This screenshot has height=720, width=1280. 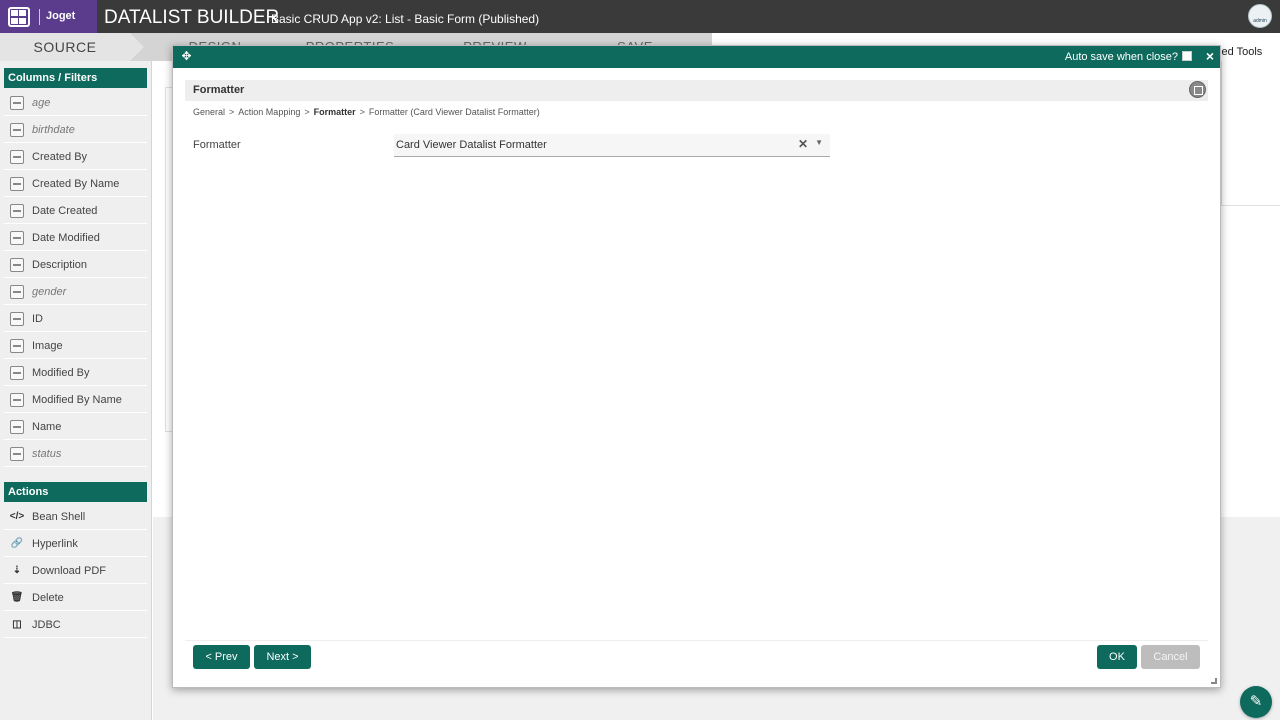 I want to click on formatter-select: Card Viewer Datalist Formatter ✕ ▼, so click(x=612, y=145).